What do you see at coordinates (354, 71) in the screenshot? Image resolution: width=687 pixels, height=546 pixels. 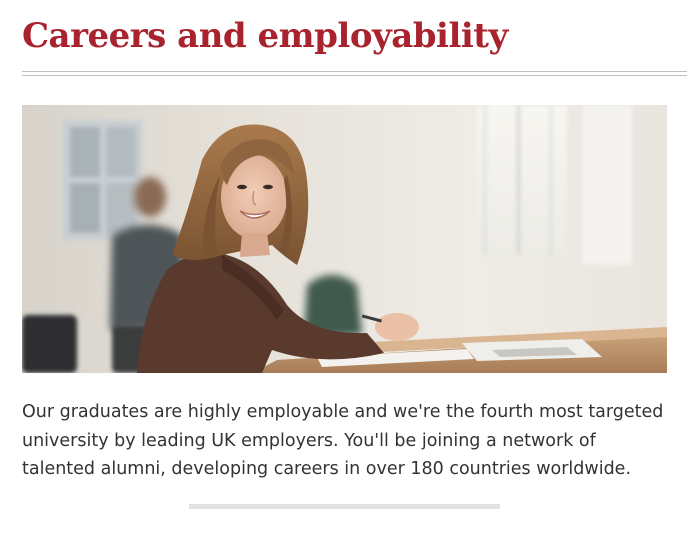 I see `title-divider-top` at bounding box center [354, 71].